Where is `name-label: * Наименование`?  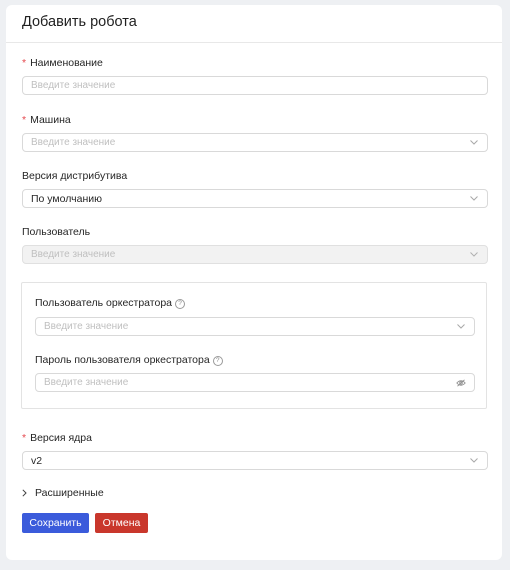 name-label: * Наименование is located at coordinates (62, 63).